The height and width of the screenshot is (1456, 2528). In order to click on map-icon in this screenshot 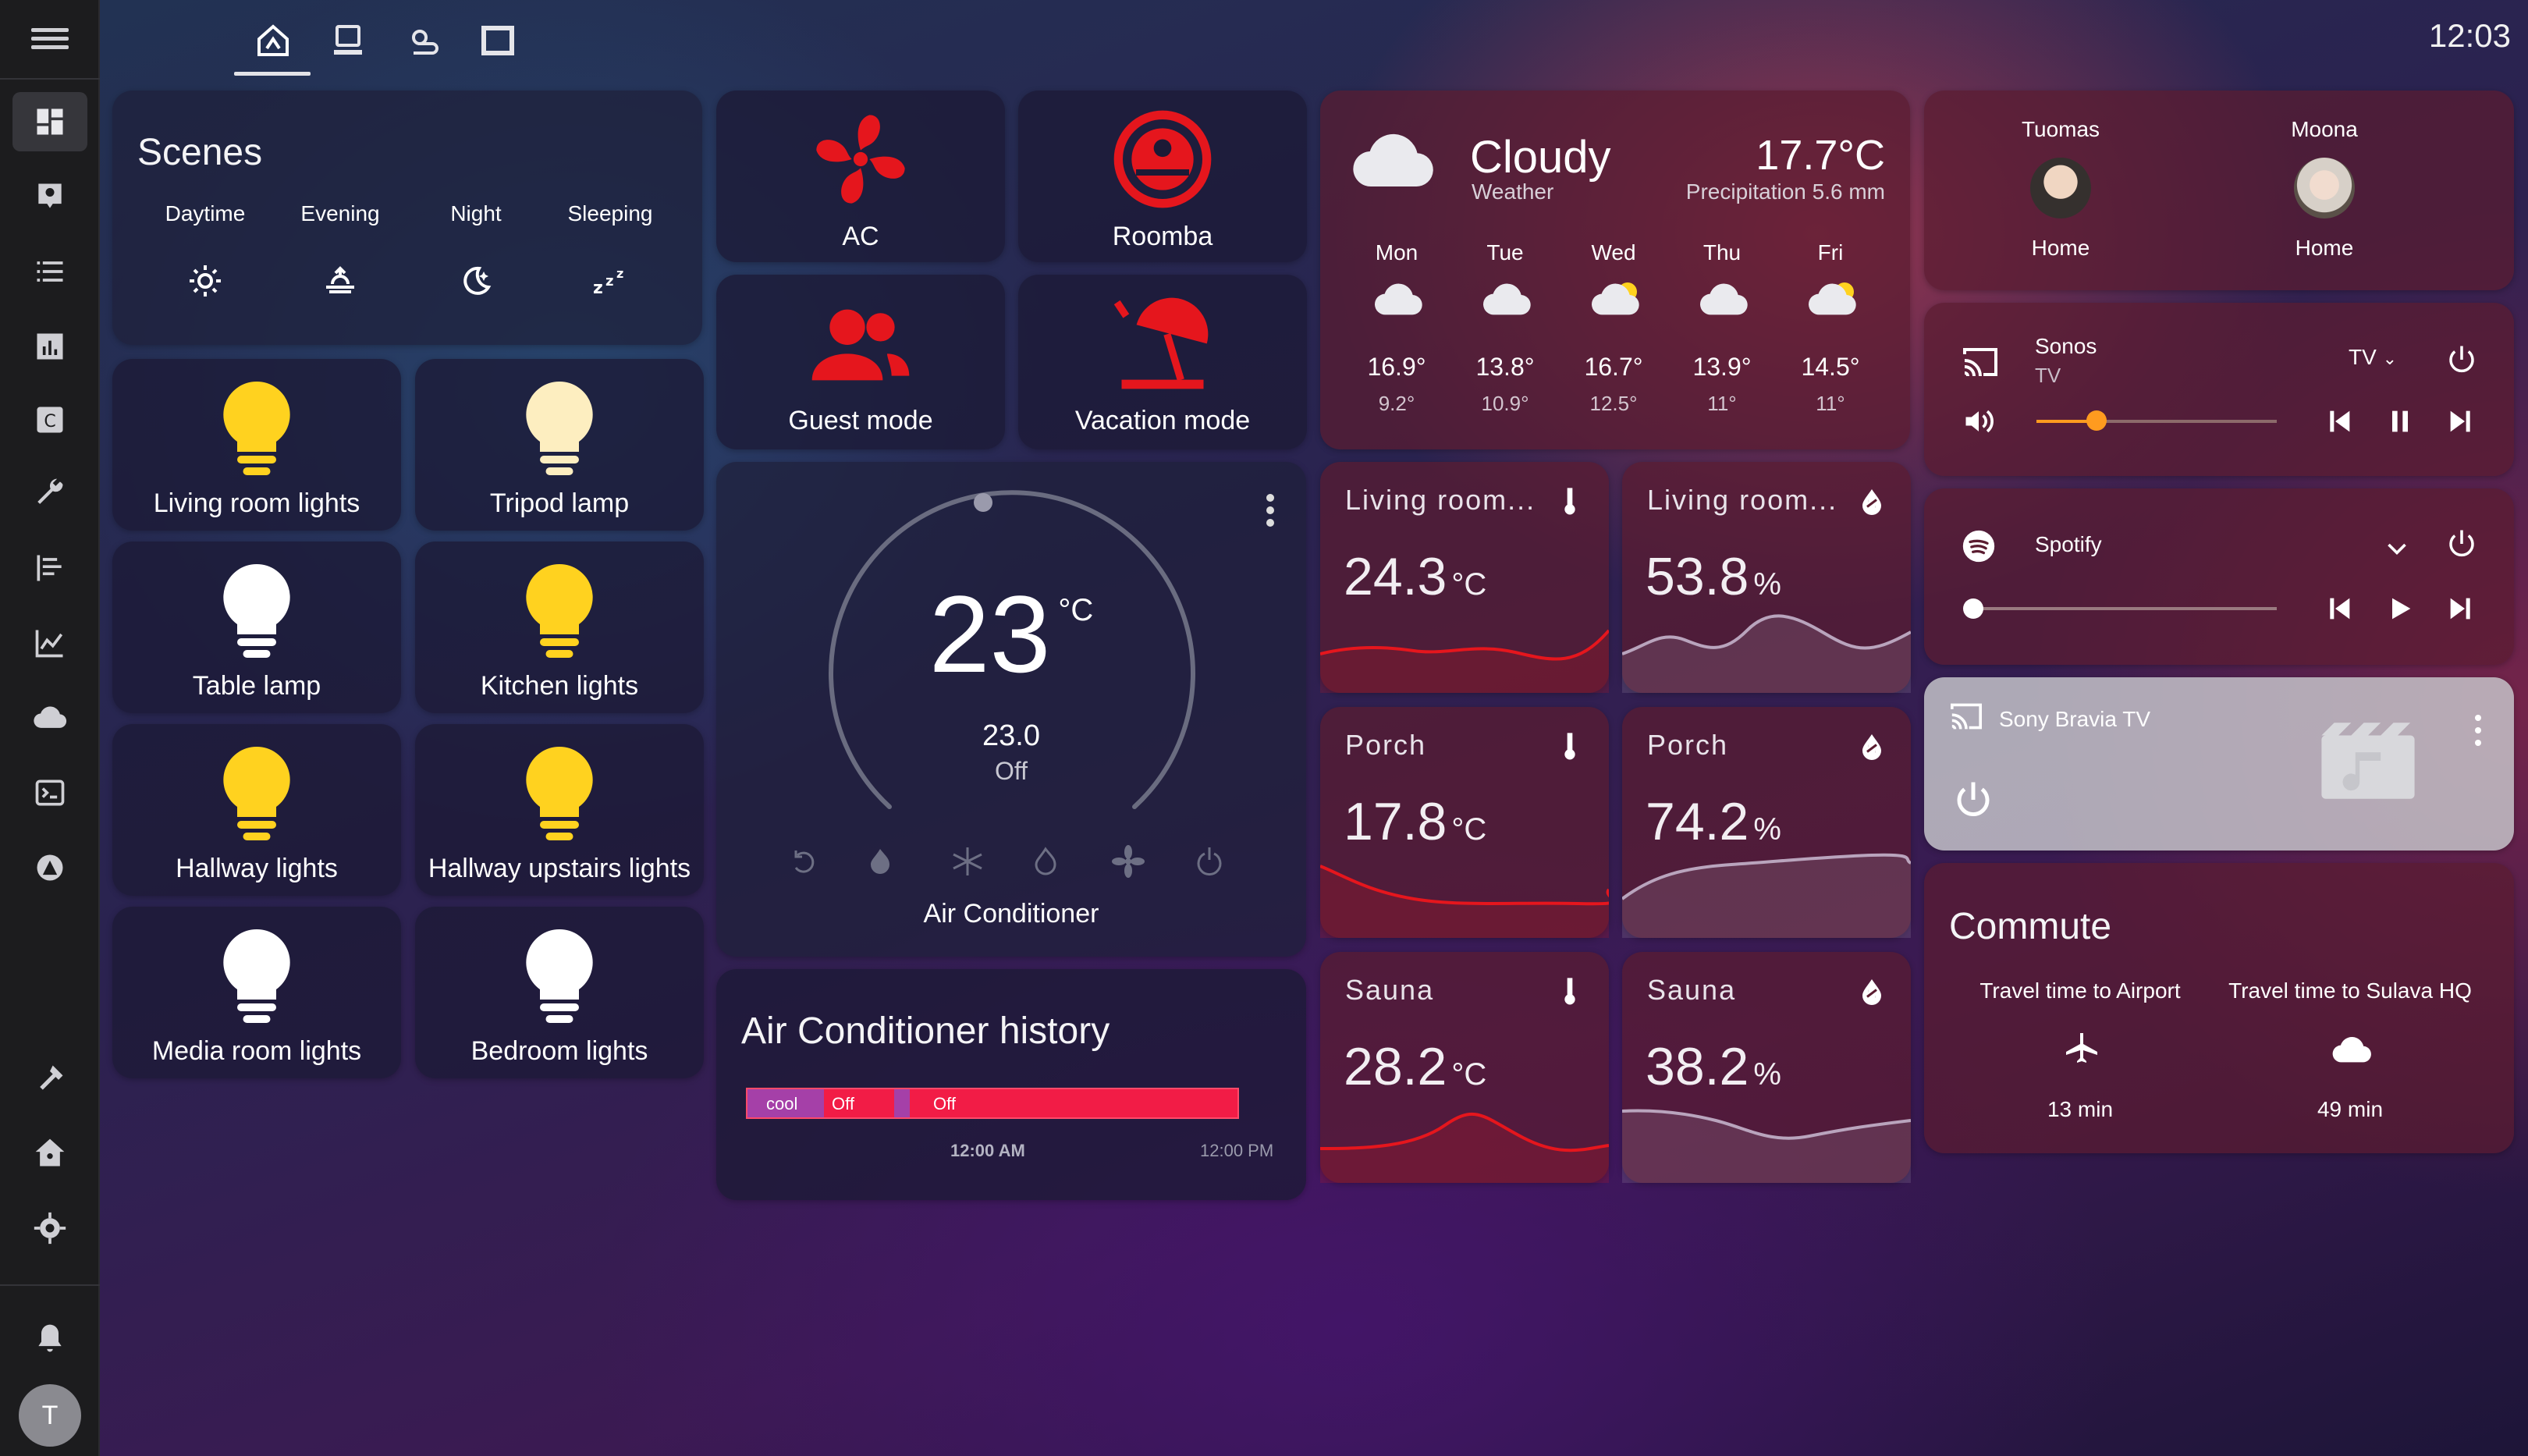, I will do `click(49, 196)`.